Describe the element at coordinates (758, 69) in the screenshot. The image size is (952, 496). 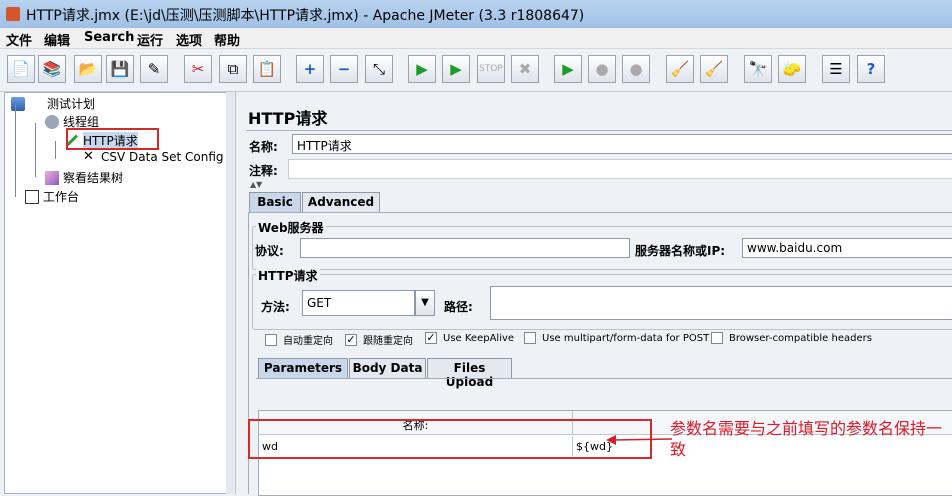
I see `search-icon: 🔭` at that location.